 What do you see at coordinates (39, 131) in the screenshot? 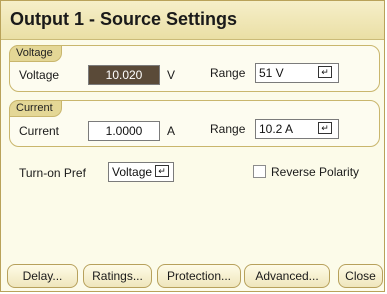
I see `current-label: Current` at bounding box center [39, 131].